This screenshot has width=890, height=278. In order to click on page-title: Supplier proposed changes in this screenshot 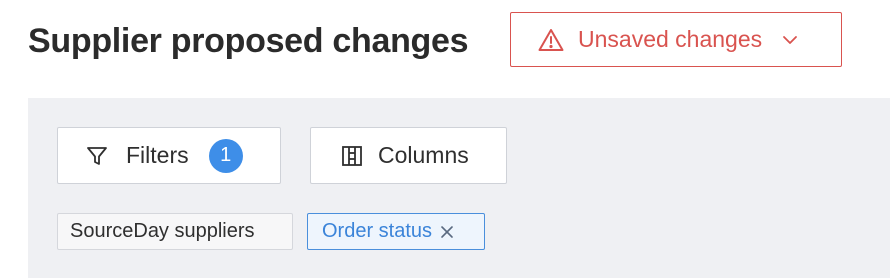, I will do `click(248, 41)`.